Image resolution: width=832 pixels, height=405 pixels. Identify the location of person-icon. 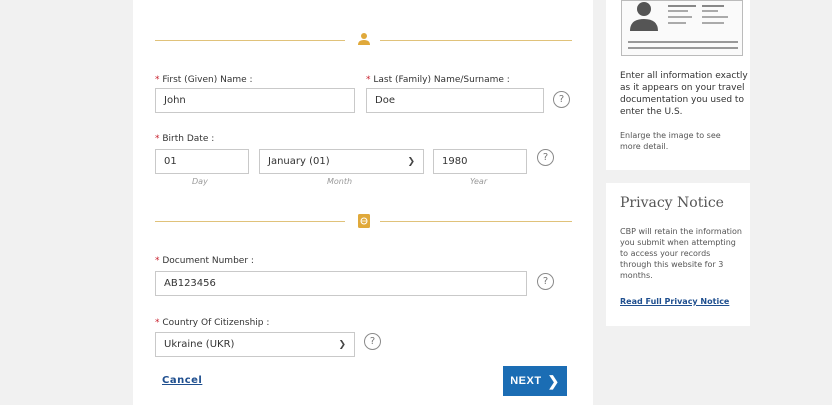
(364, 39).